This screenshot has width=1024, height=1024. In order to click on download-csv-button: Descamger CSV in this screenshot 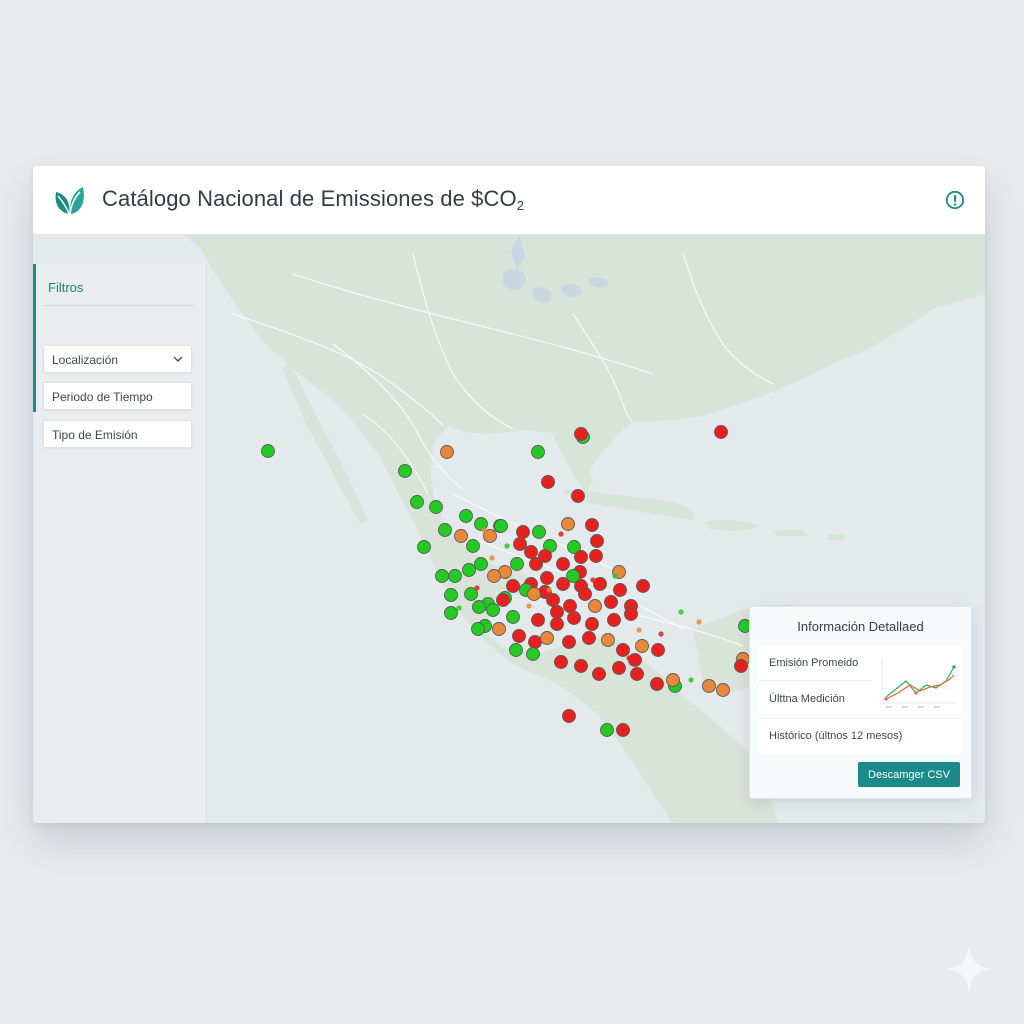, I will do `click(909, 774)`.